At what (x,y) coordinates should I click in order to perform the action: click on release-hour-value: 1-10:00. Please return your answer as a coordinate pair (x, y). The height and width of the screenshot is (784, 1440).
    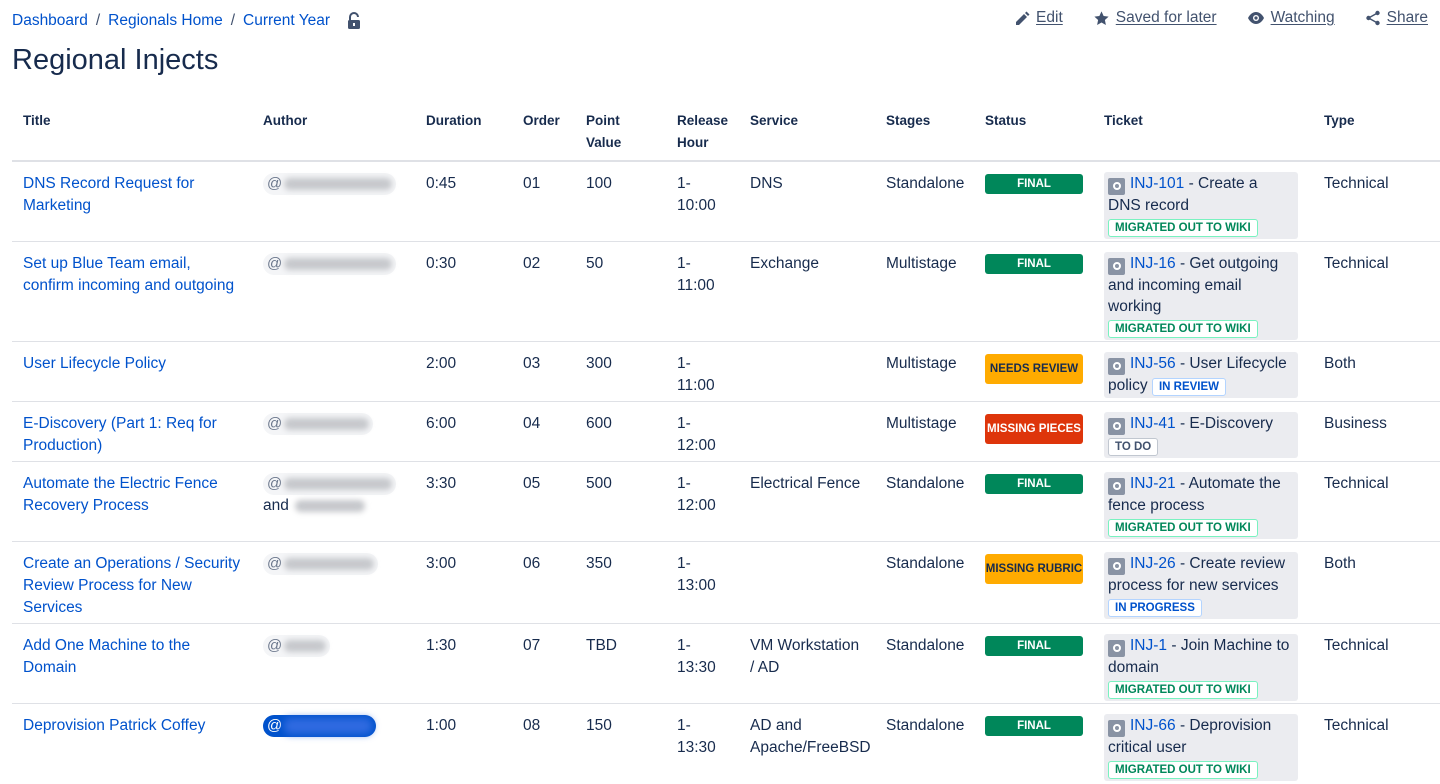
    Looking at the image, I should click on (696, 194).